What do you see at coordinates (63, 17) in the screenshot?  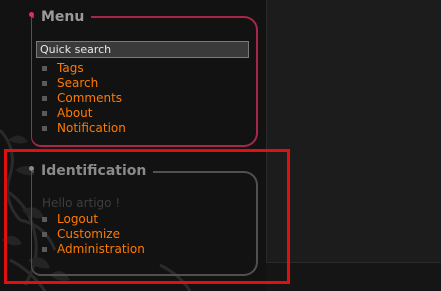 I see `menu-title: Menu` at bounding box center [63, 17].